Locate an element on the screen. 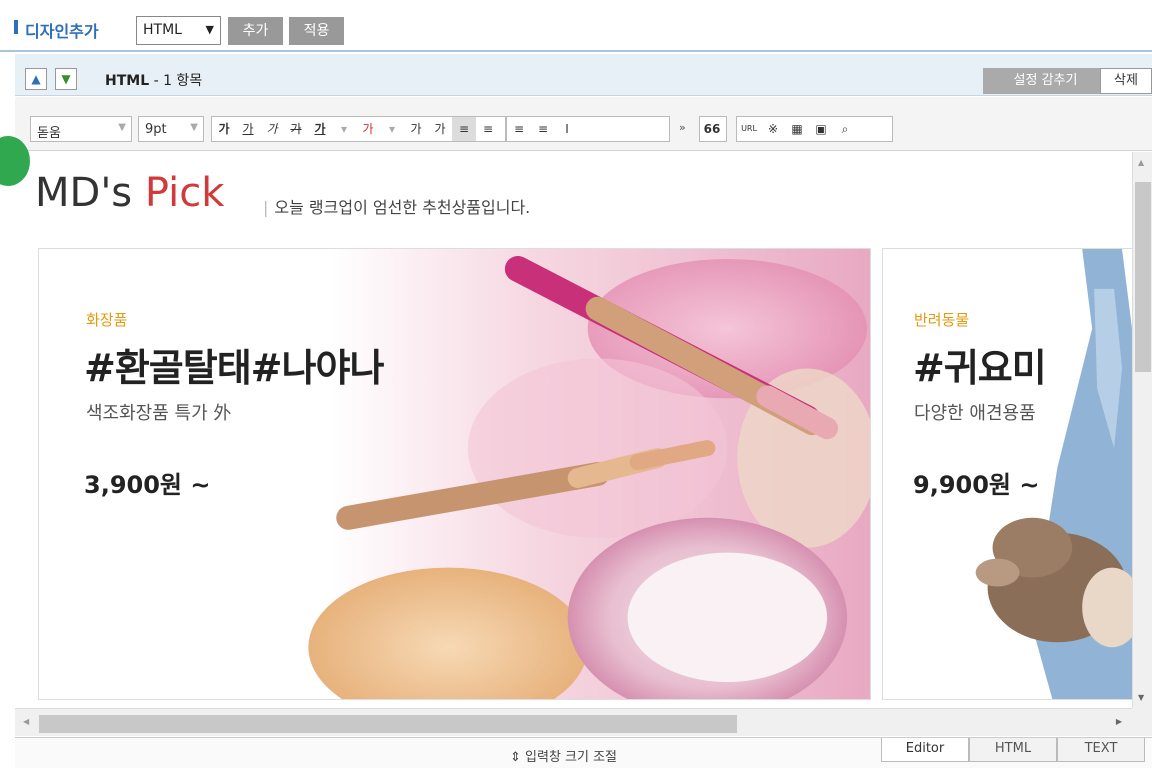 The width and height of the screenshot is (1152, 768). card-description: 다양한 애견용품 is located at coordinates (975, 413).